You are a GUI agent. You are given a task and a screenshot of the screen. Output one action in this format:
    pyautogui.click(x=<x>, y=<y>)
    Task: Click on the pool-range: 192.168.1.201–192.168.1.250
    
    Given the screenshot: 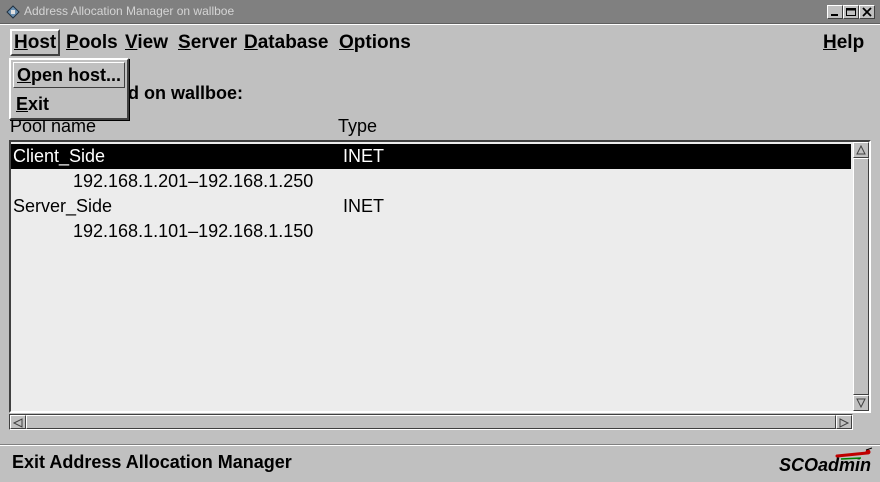 What is the action you would take?
    pyautogui.click(x=193, y=181)
    